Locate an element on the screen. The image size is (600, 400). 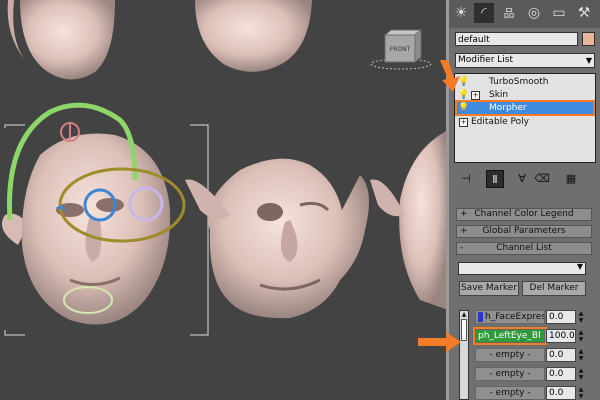
head-top-middle is located at coordinates (253, 36).